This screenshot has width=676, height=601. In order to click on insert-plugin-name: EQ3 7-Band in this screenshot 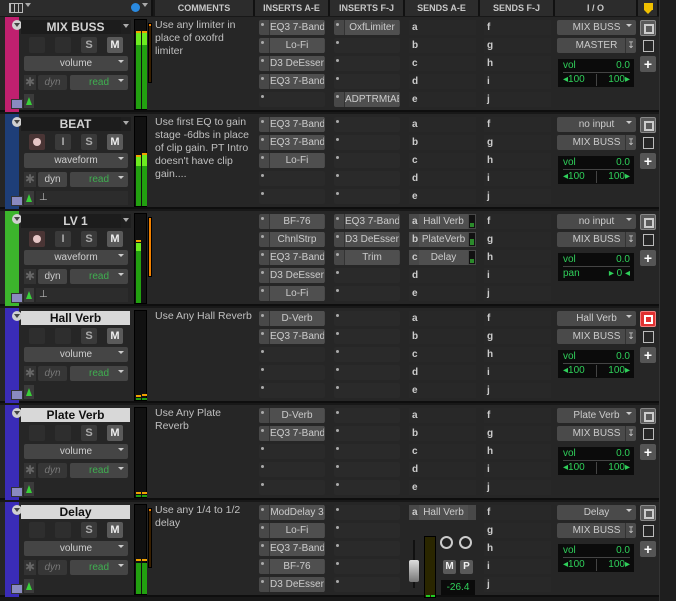, I will do `click(296, 336)`.